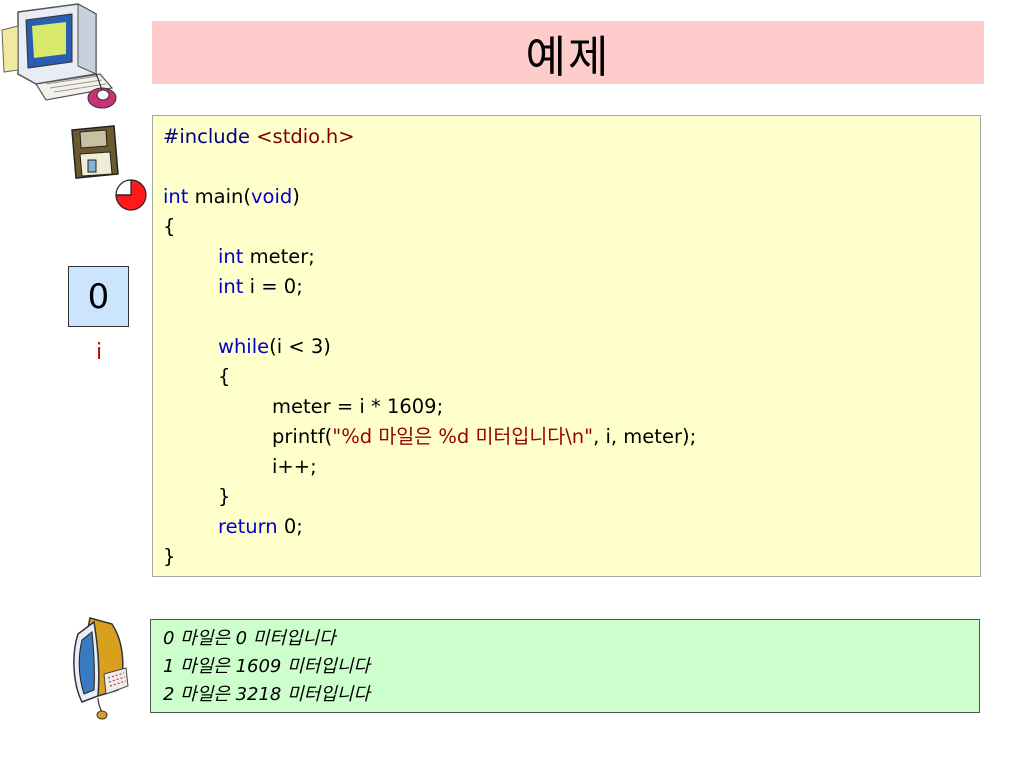  Describe the element at coordinates (224, 496) in the screenshot. I see `code-line-inner-close: }` at that location.